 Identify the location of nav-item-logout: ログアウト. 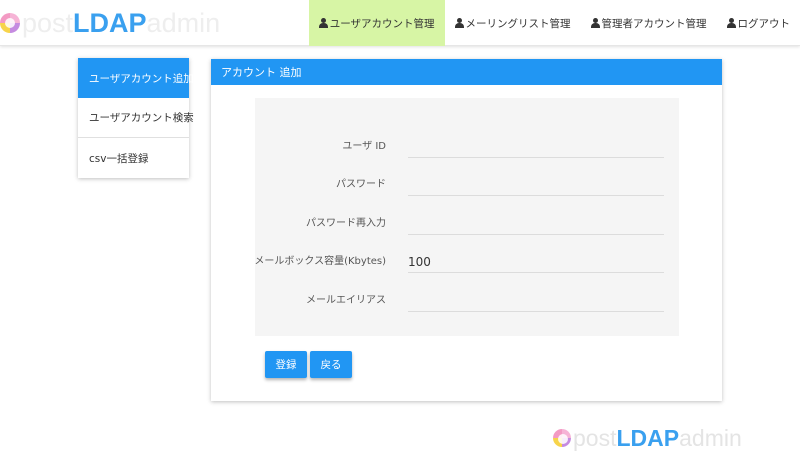
(758, 23).